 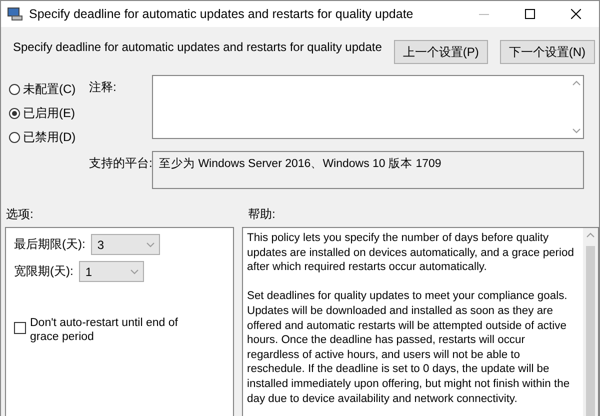 I want to click on option-label: 最后期限(天):, so click(x=50, y=244).